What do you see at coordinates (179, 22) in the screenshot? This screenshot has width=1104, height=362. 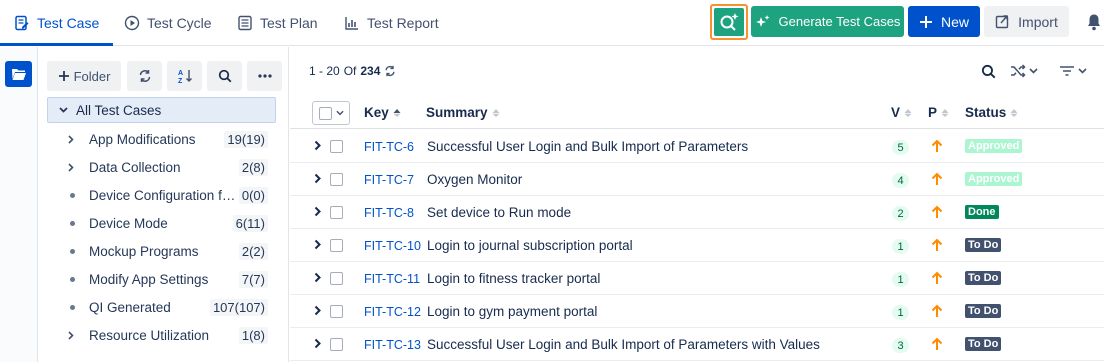 I see `tab-label: Test Cycle` at bounding box center [179, 22].